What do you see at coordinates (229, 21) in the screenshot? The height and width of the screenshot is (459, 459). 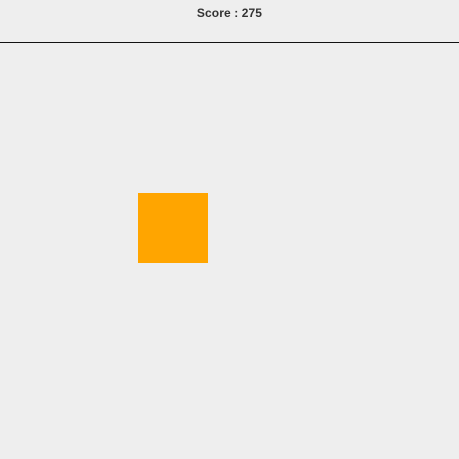 I see `score-bar: Score : 275` at bounding box center [229, 21].